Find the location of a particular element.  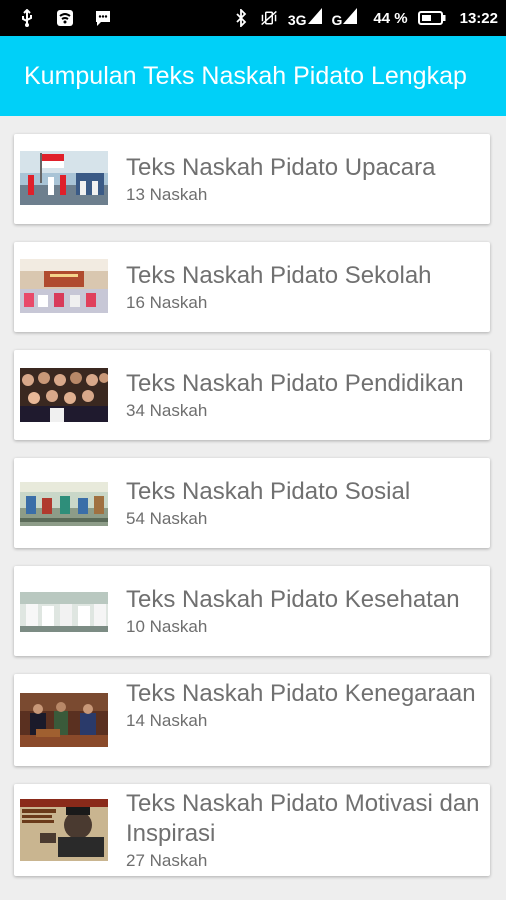

item-count: 16 Naskah is located at coordinates (167, 302).